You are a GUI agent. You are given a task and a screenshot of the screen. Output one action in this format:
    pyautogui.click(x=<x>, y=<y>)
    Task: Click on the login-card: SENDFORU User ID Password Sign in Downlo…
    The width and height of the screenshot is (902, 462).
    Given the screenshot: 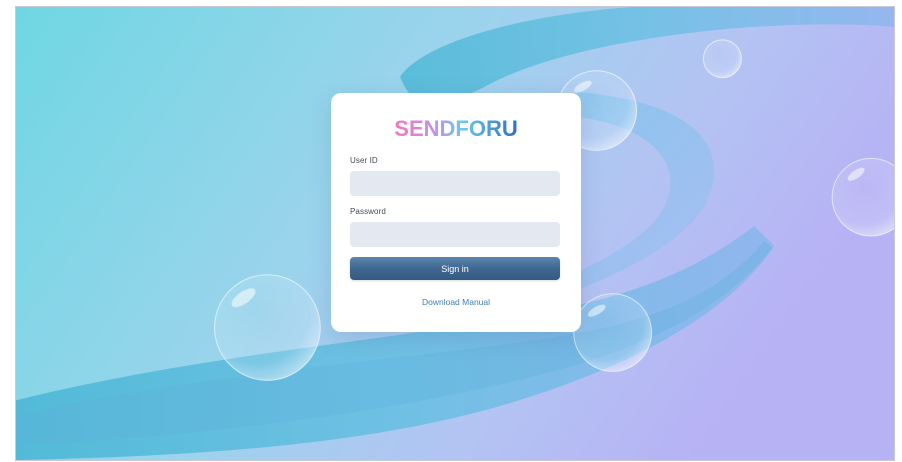 What is the action you would take?
    pyautogui.click(x=456, y=212)
    